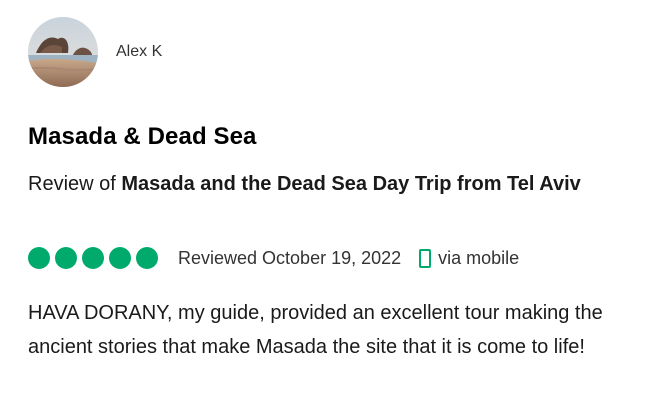  What do you see at coordinates (290, 257) in the screenshot?
I see `reviewed-date: Reviewed October 19, 2022` at bounding box center [290, 257].